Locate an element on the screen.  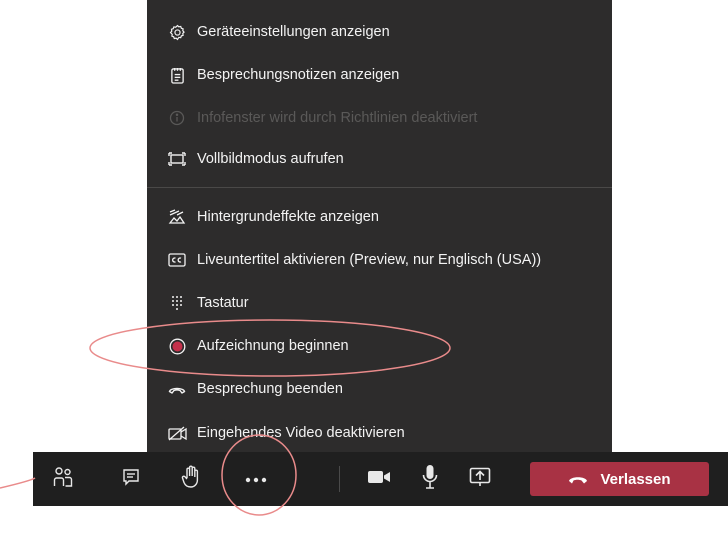
menu-item-label: Besprechungsnotizen anzeigen is located at coordinates (298, 75).